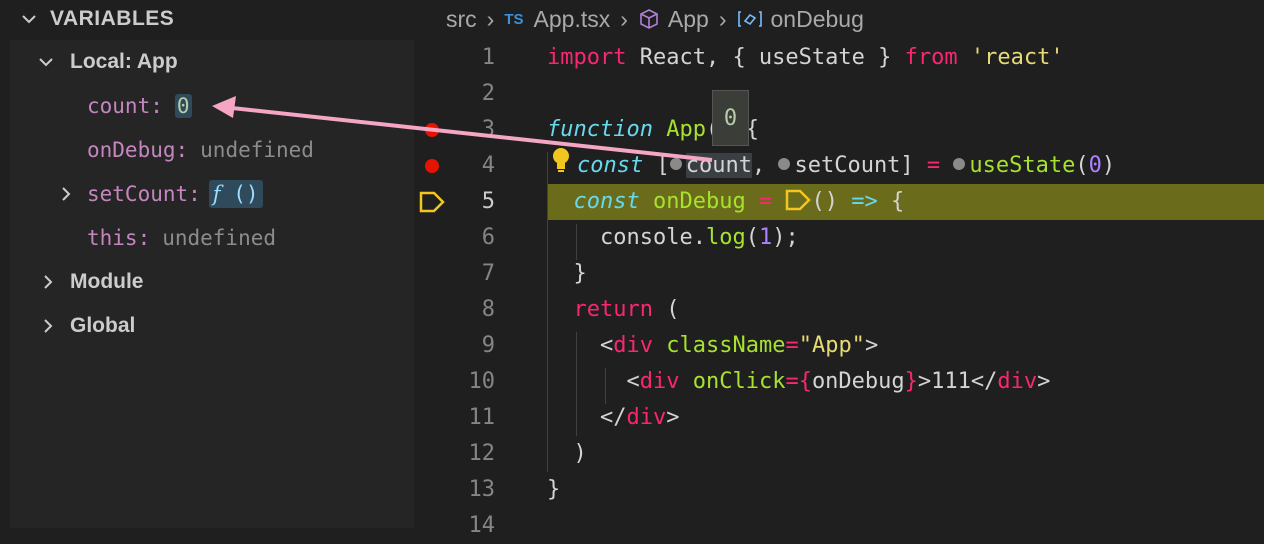 This screenshot has height=544, width=1264. What do you see at coordinates (488, 129) in the screenshot?
I see `line-number: 3` at bounding box center [488, 129].